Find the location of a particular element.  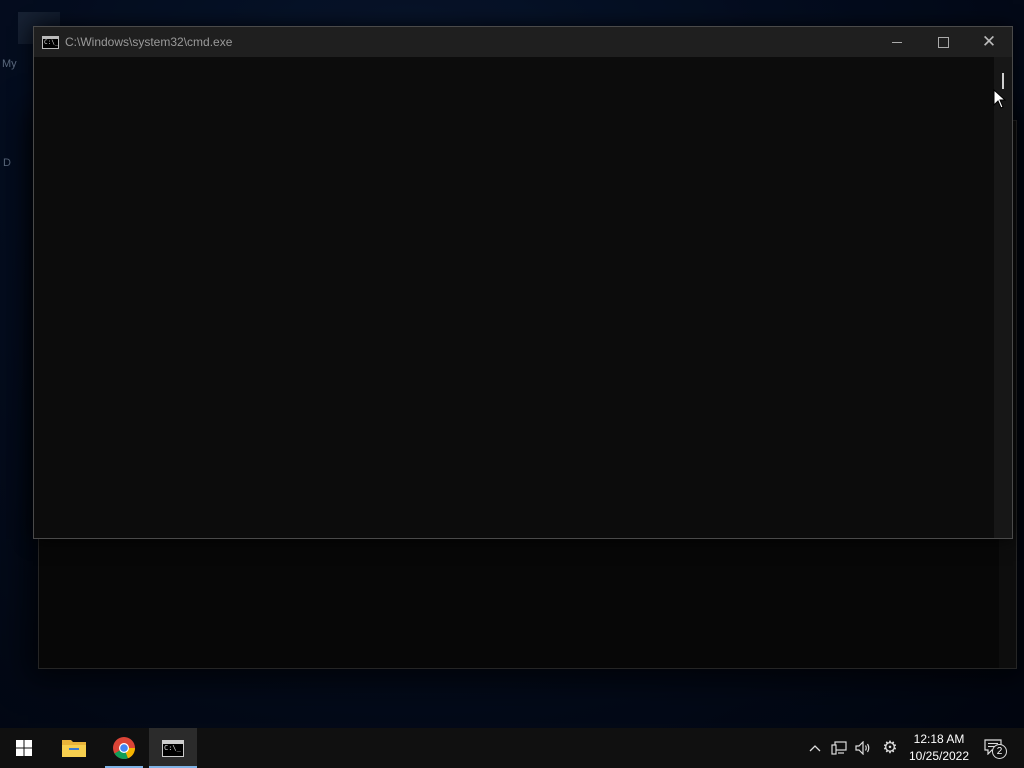

vertical-scrollbar is located at coordinates (1003, 297).